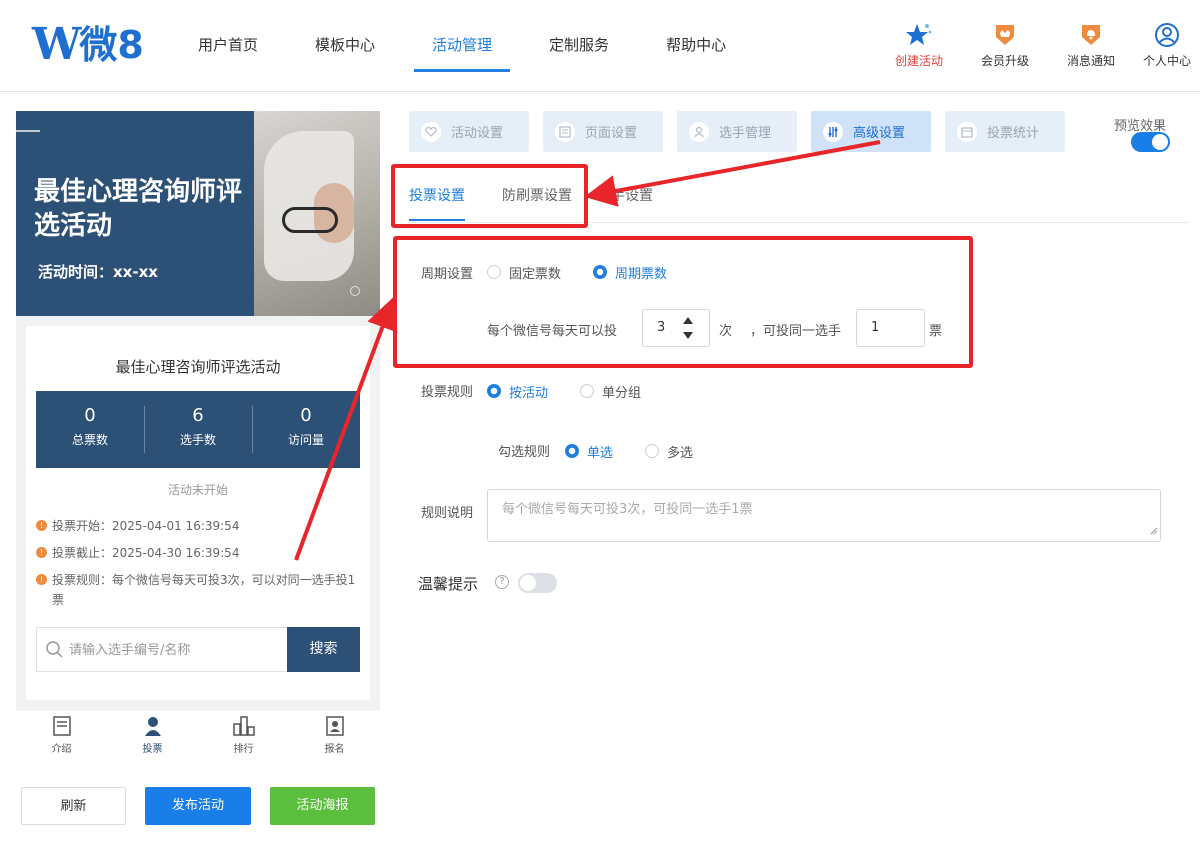 The image size is (1200, 853). What do you see at coordinates (152, 749) in the screenshot?
I see `tab-vote-label: 投票` at bounding box center [152, 749].